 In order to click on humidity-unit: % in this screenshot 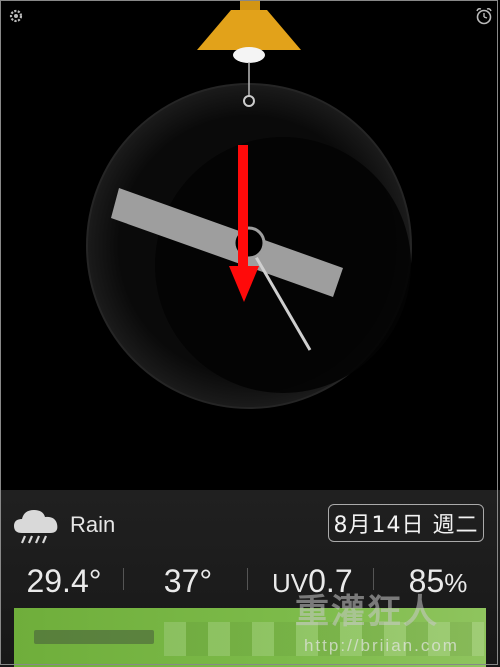, I will do `click(456, 583)`.